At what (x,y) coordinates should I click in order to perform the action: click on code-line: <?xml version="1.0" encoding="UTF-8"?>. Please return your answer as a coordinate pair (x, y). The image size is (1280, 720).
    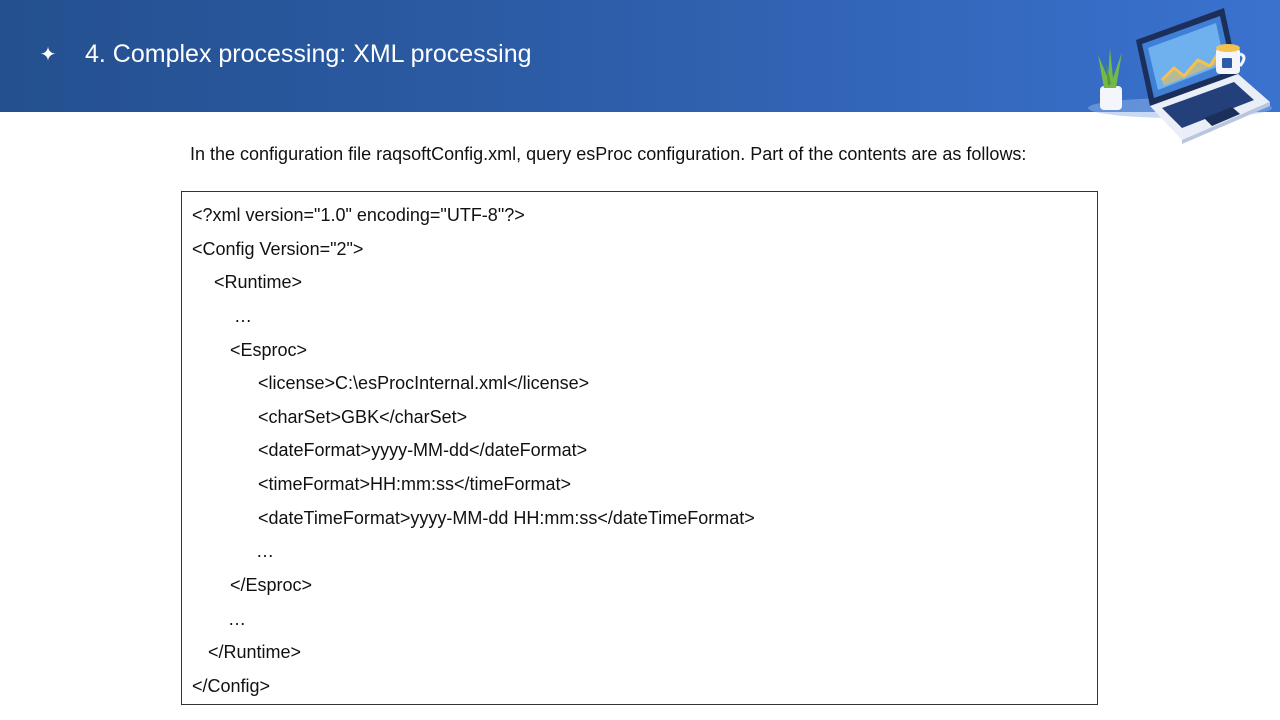
    Looking at the image, I should click on (358, 215).